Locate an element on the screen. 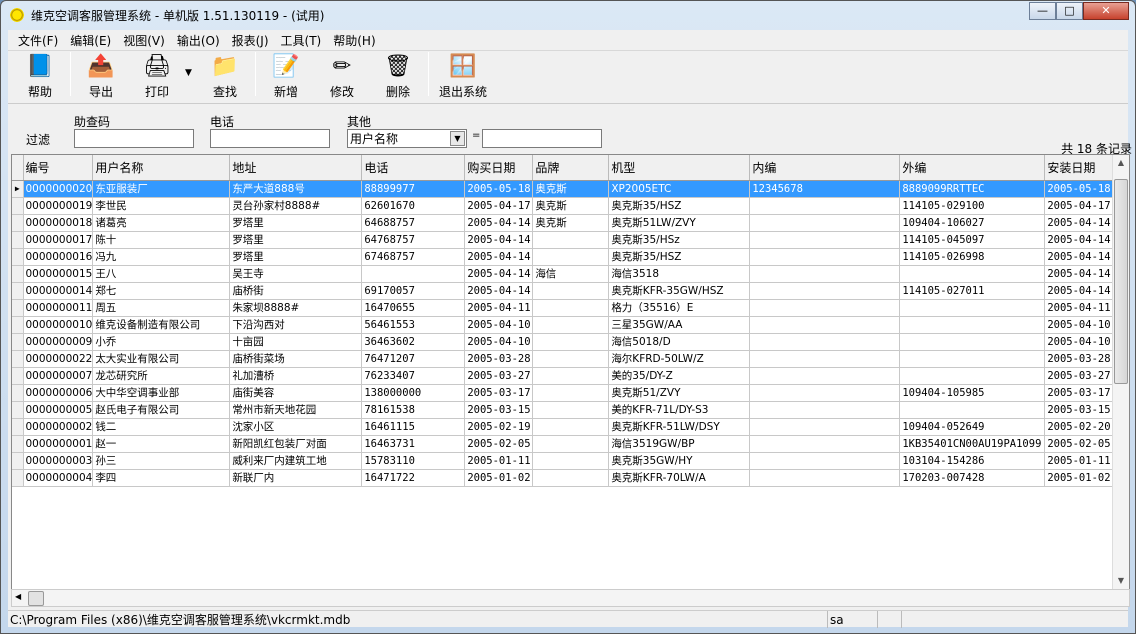 Image resolution: width=1136 pixels, height=634 pixels. scroll-down-icon: ▼ is located at coordinates (1121, 581).